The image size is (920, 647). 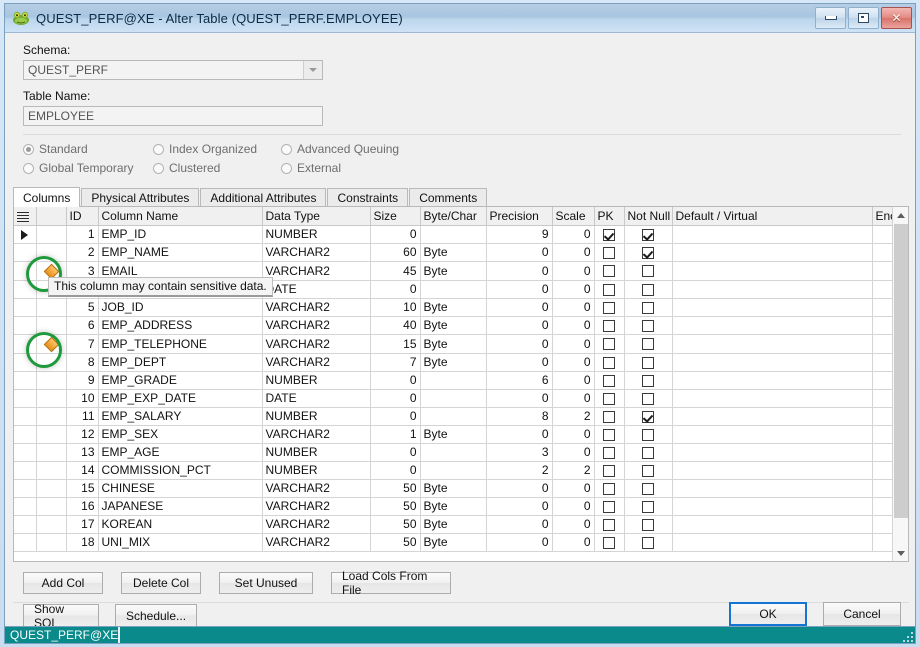 What do you see at coordinates (573, 452) in the screenshot?
I see `cell-scale: 0` at bounding box center [573, 452].